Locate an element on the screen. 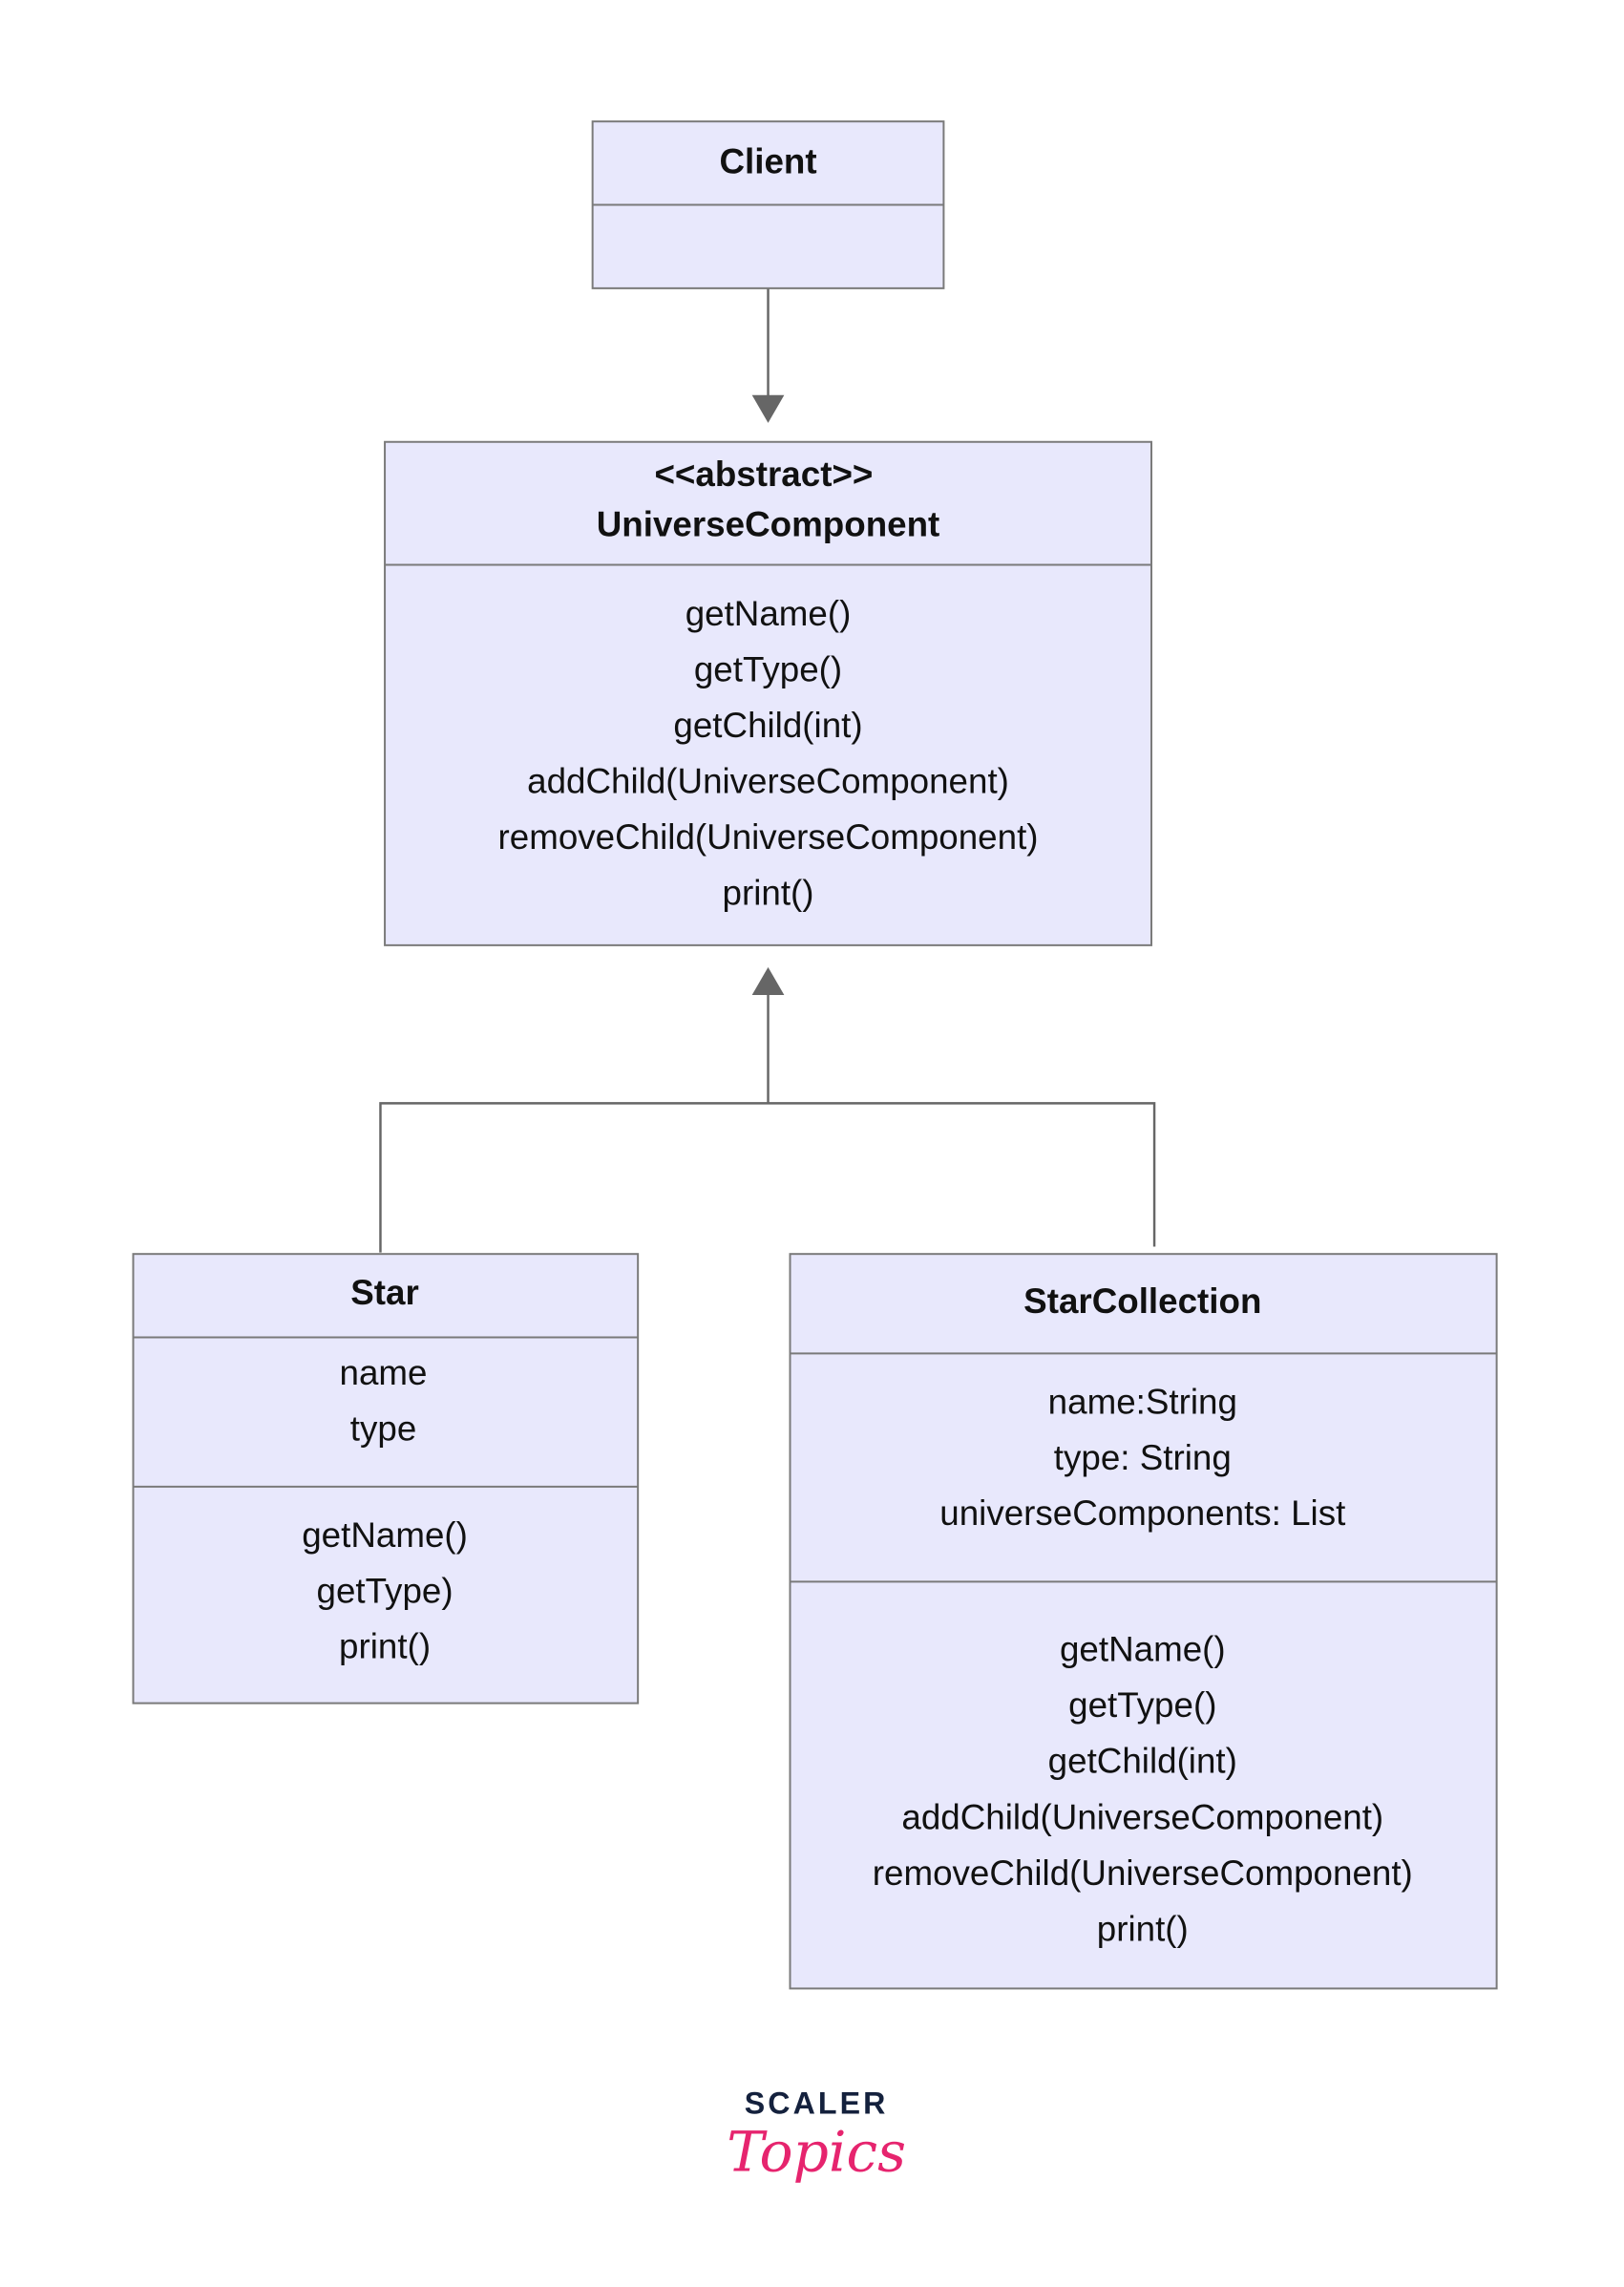  class-star: Star name type getName() getType) print() is located at coordinates (386, 1479).